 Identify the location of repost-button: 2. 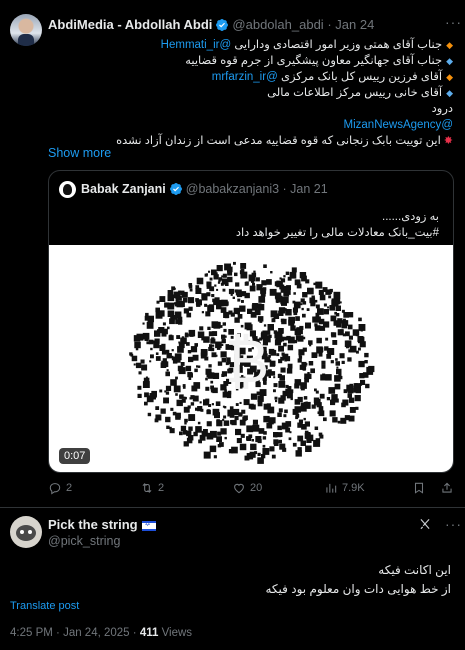
(152, 488).